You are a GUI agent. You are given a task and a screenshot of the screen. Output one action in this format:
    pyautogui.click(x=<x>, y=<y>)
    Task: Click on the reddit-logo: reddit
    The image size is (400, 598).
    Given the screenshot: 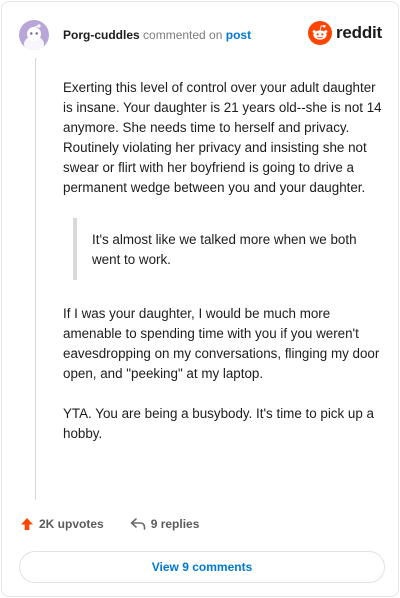 What is the action you would take?
    pyautogui.click(x=344, y=33)
    